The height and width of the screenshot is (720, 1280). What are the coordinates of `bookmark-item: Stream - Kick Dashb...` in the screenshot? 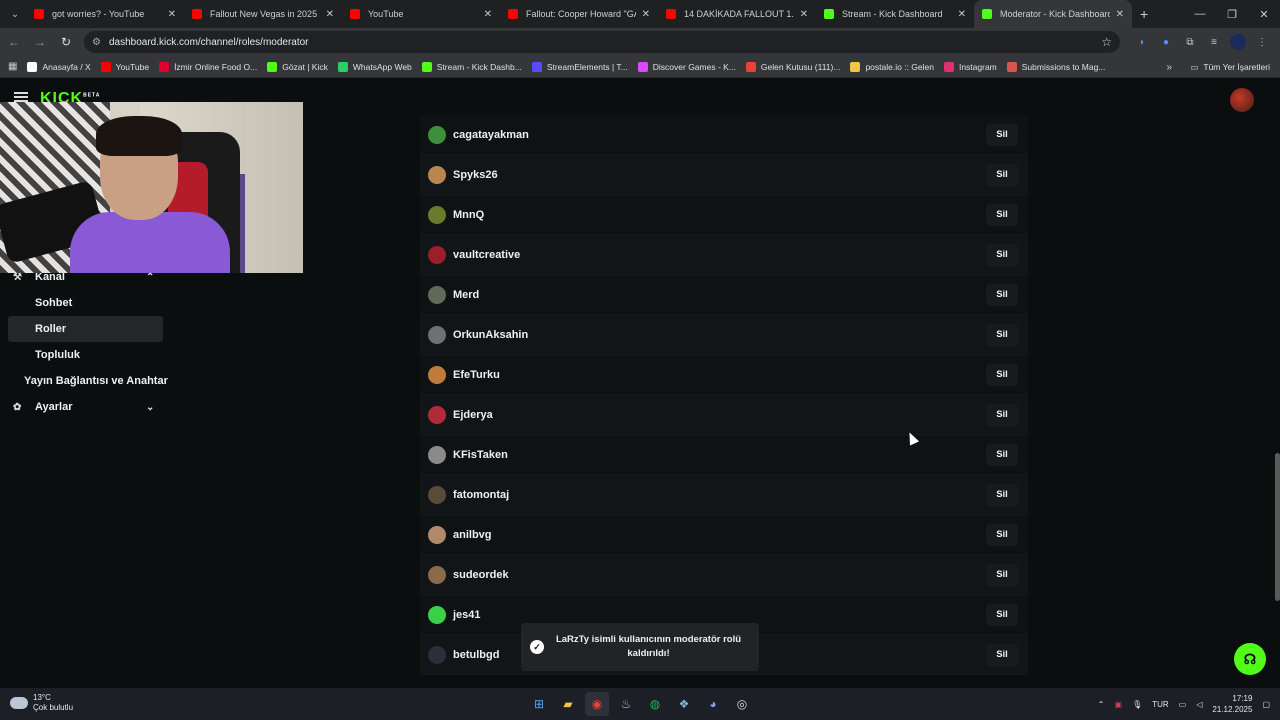 It's located at (471, 66).